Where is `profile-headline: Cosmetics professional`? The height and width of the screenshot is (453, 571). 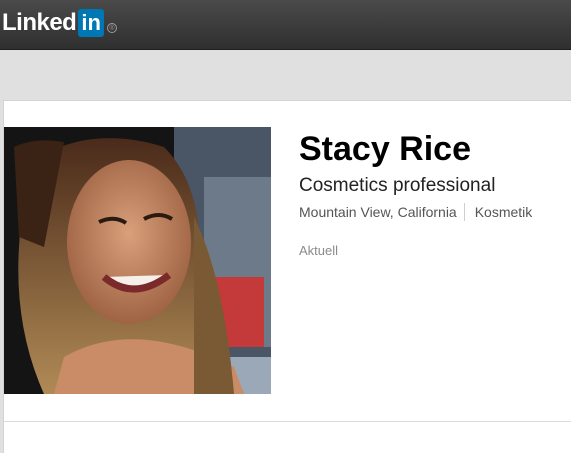 profile-headline: Cosmetics professional is located at coordinates (397, 185).